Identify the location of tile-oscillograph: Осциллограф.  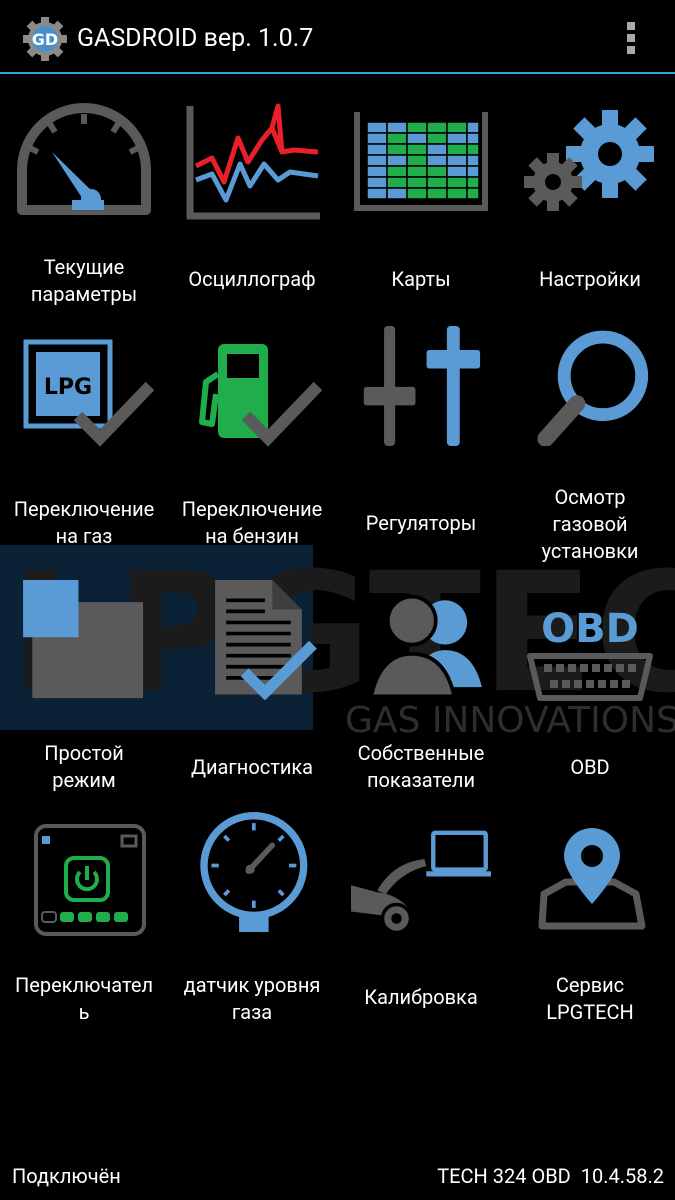
(252, 207).